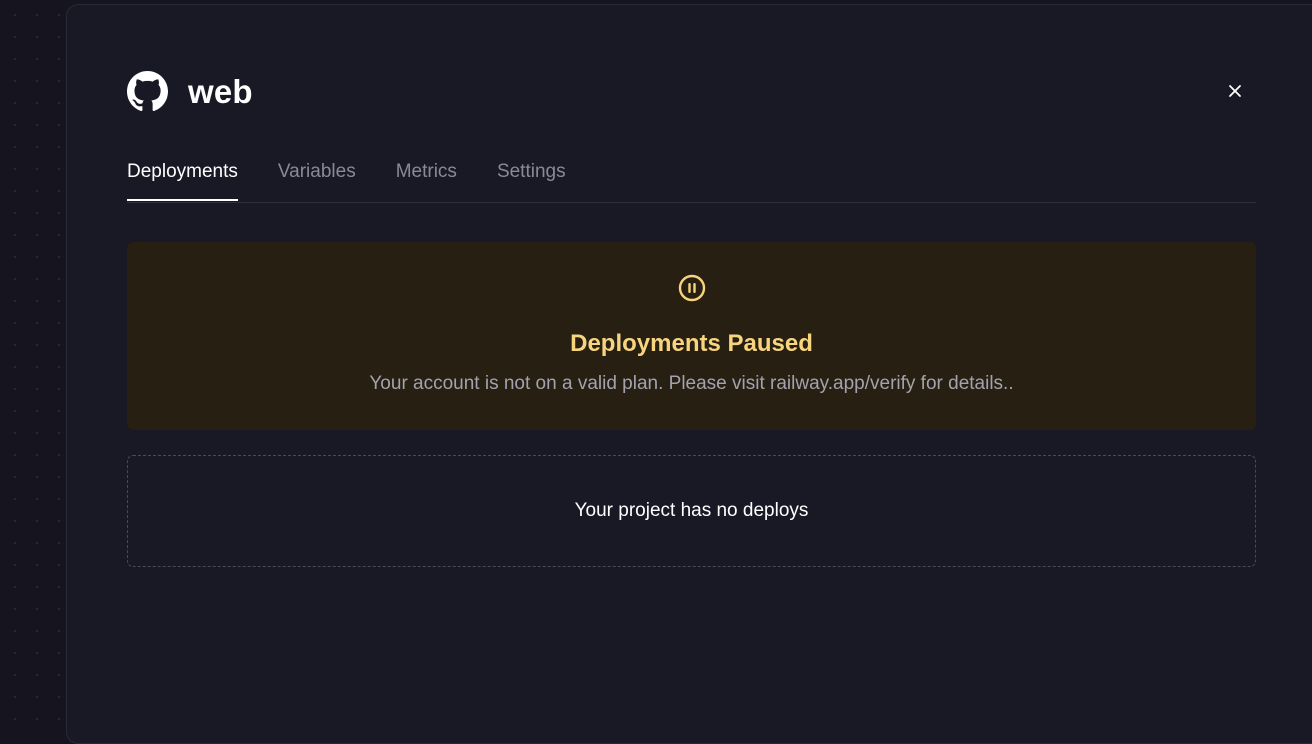  I want to click on service-title: web, so click(220, 91).